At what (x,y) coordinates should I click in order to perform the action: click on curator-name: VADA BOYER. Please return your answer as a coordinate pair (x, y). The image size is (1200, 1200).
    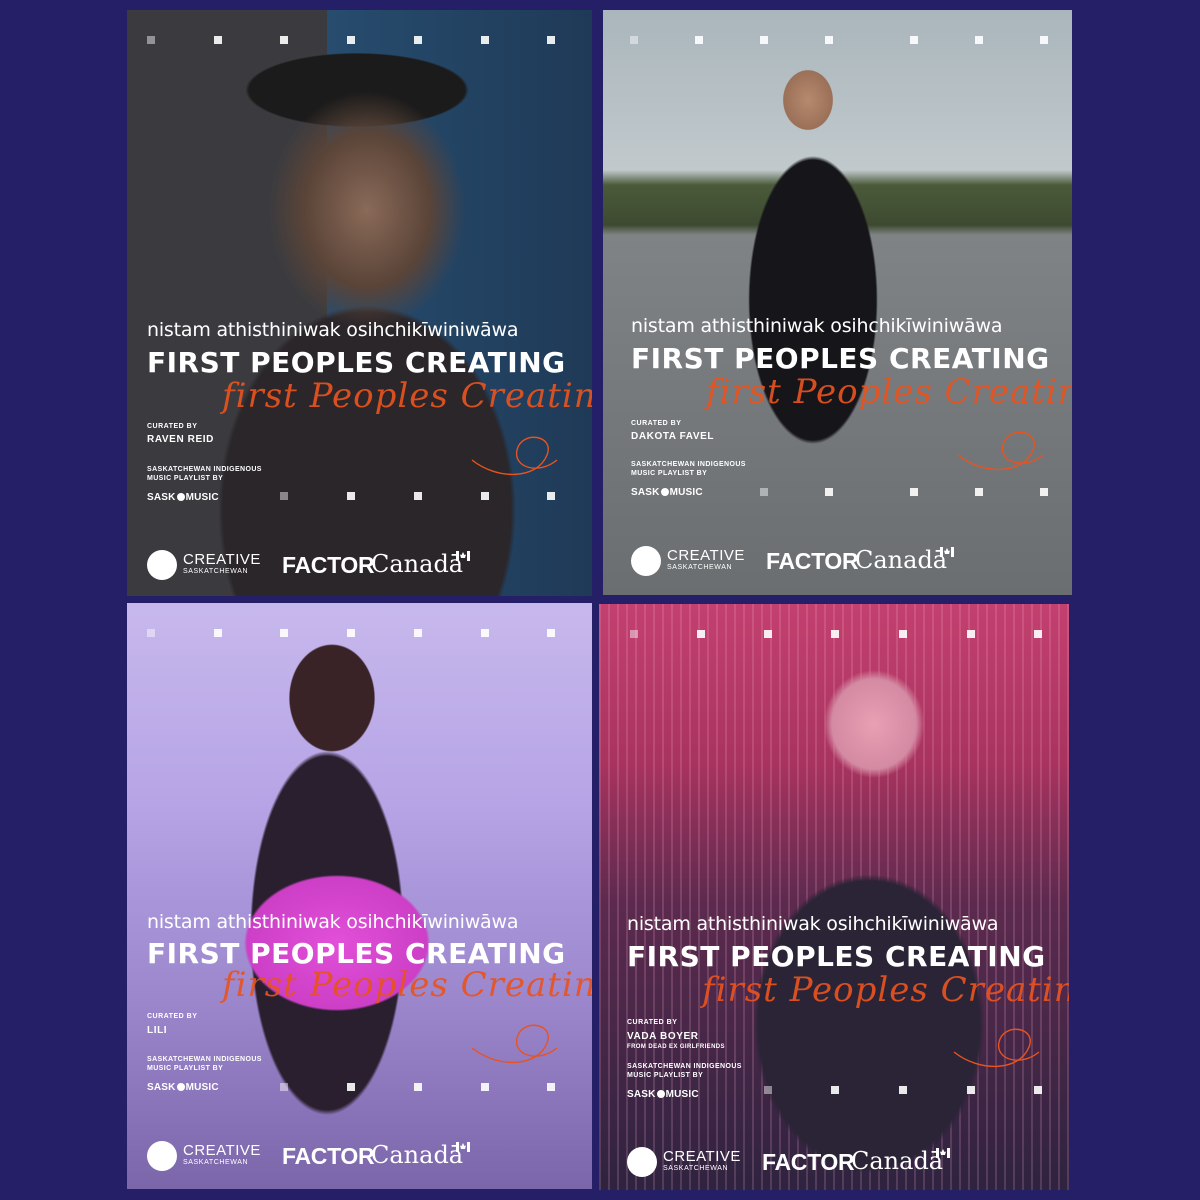
    Looking at the image, I should click on (663, 1036).